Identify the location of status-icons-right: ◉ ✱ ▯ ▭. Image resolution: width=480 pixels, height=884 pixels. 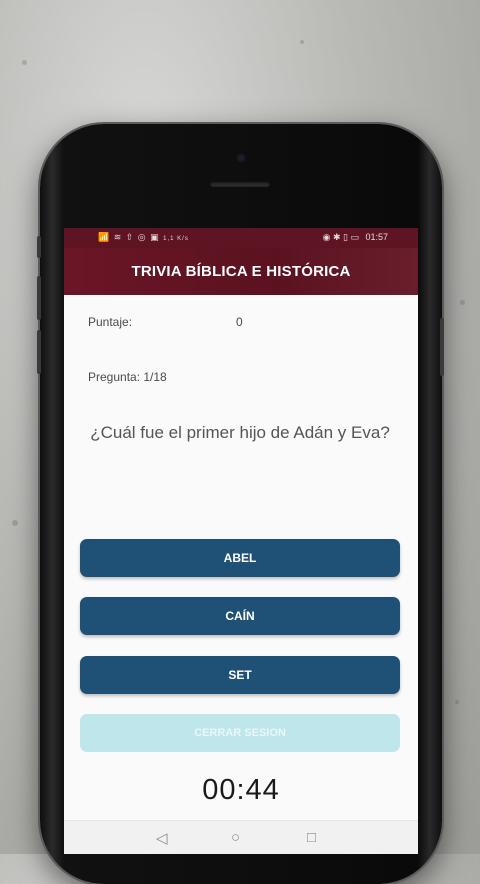
(340, 237).